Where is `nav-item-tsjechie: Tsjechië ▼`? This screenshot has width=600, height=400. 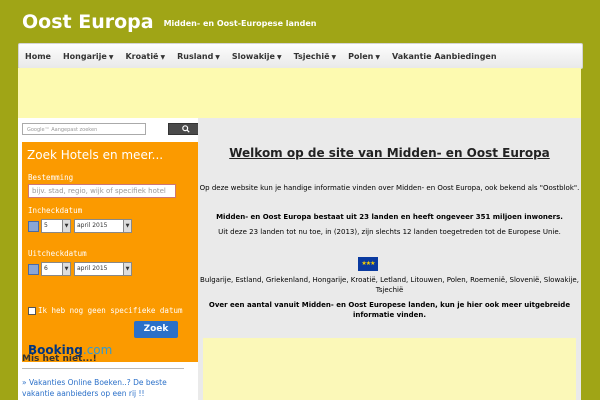 nav-item-tsjechie: Tsjechië ▼ is located at coordinates (315, 56).